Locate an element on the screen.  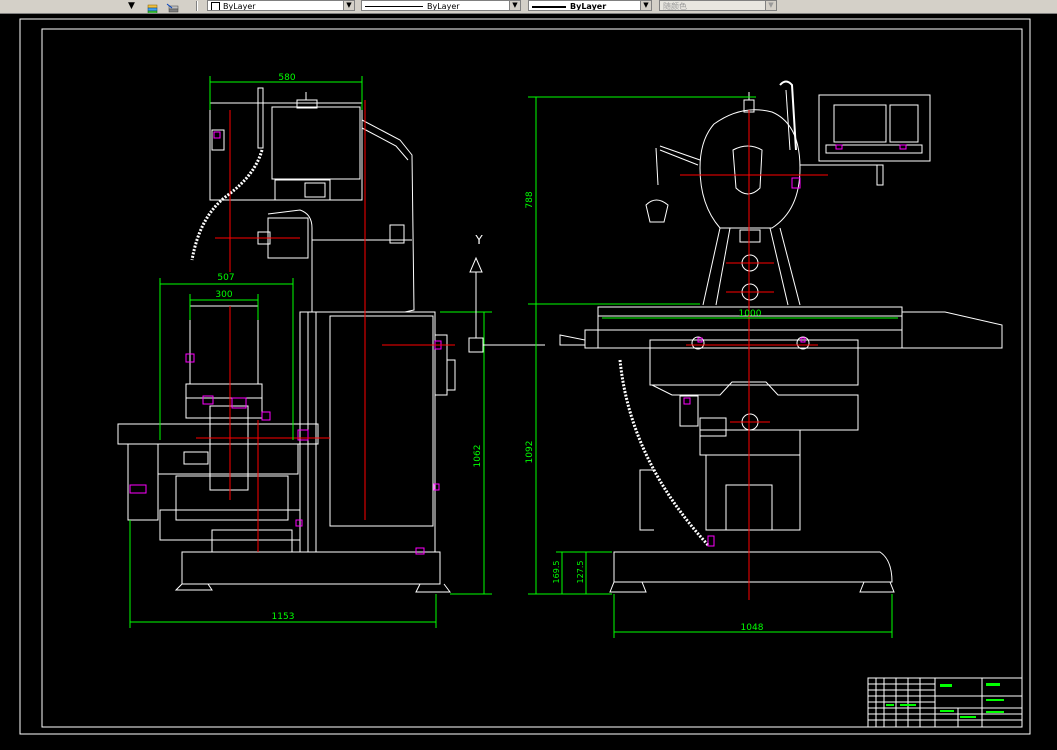
side-view-centerlines is located at coordinates (325, 326).